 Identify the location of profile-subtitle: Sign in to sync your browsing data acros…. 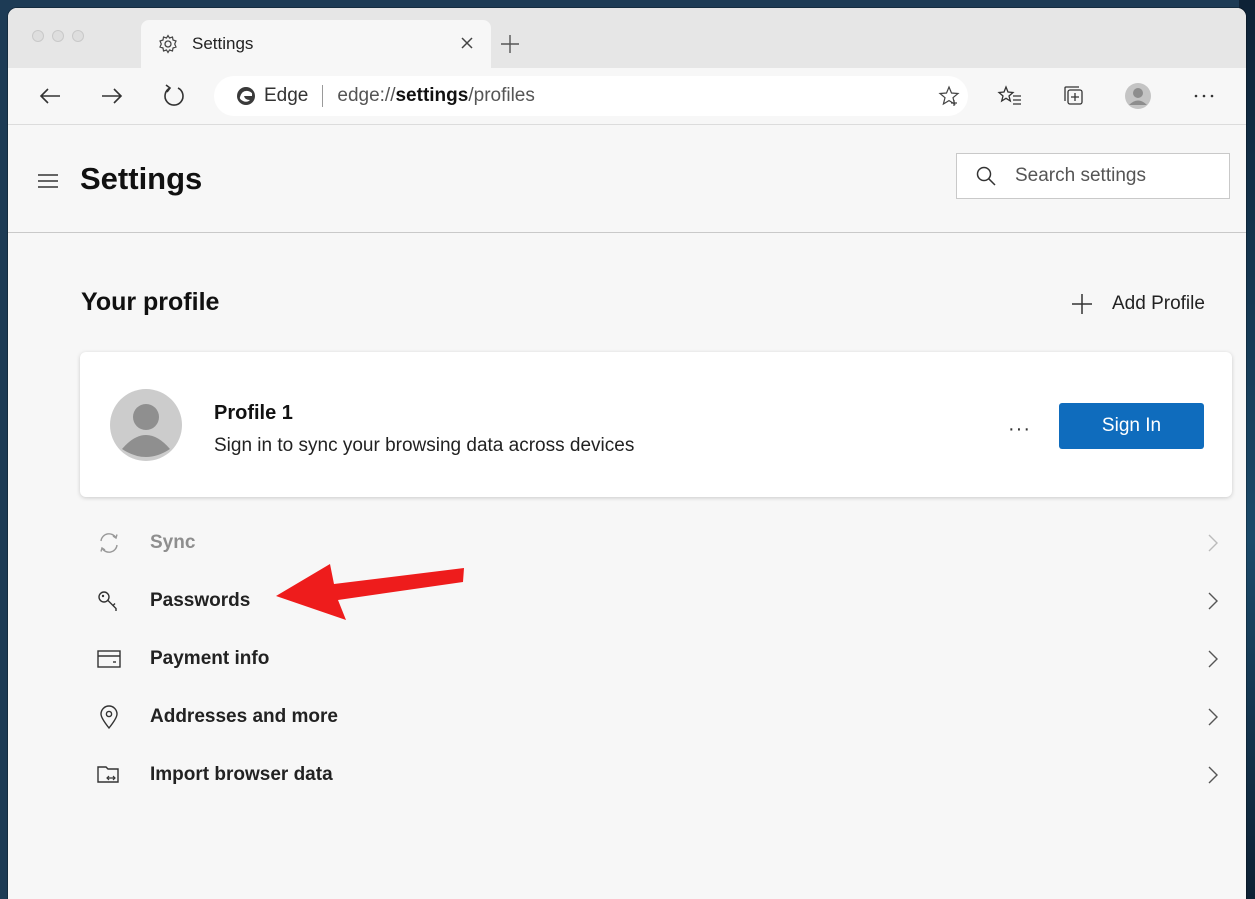
(424, 445).